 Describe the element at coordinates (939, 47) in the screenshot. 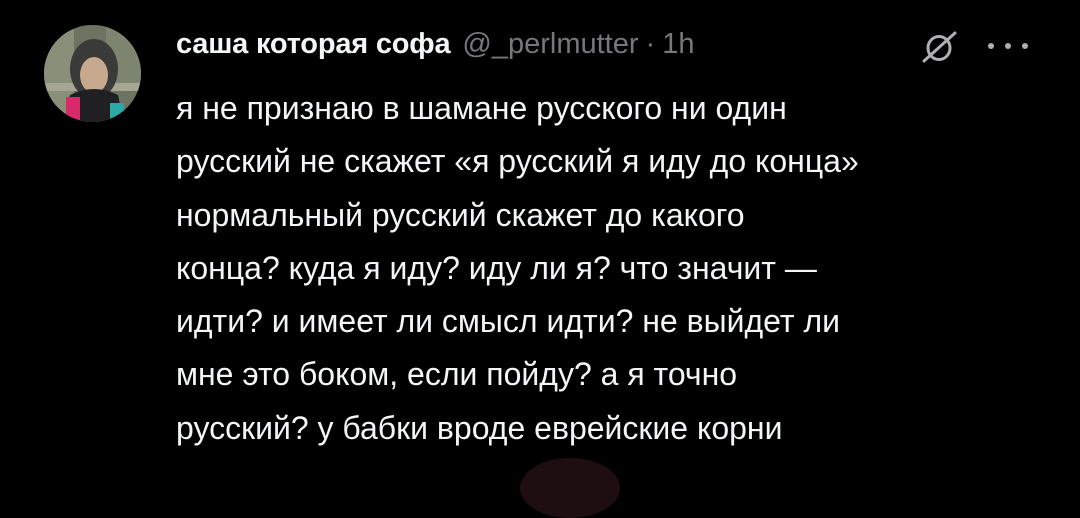

I see `slashed-circle-icon` at that location.